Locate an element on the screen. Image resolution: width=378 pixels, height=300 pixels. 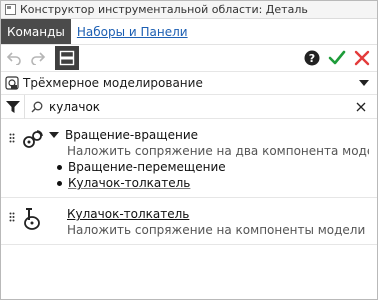
result-title: Вращение-вращение is located at coordinates (132, 135).